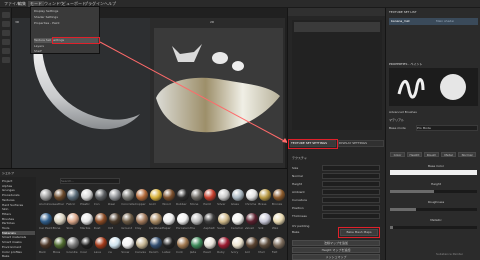 This screenshot has width=480, height=260. Describe the element at coordinates (351, 208) in the screenshot. I see `position-field` at that location.